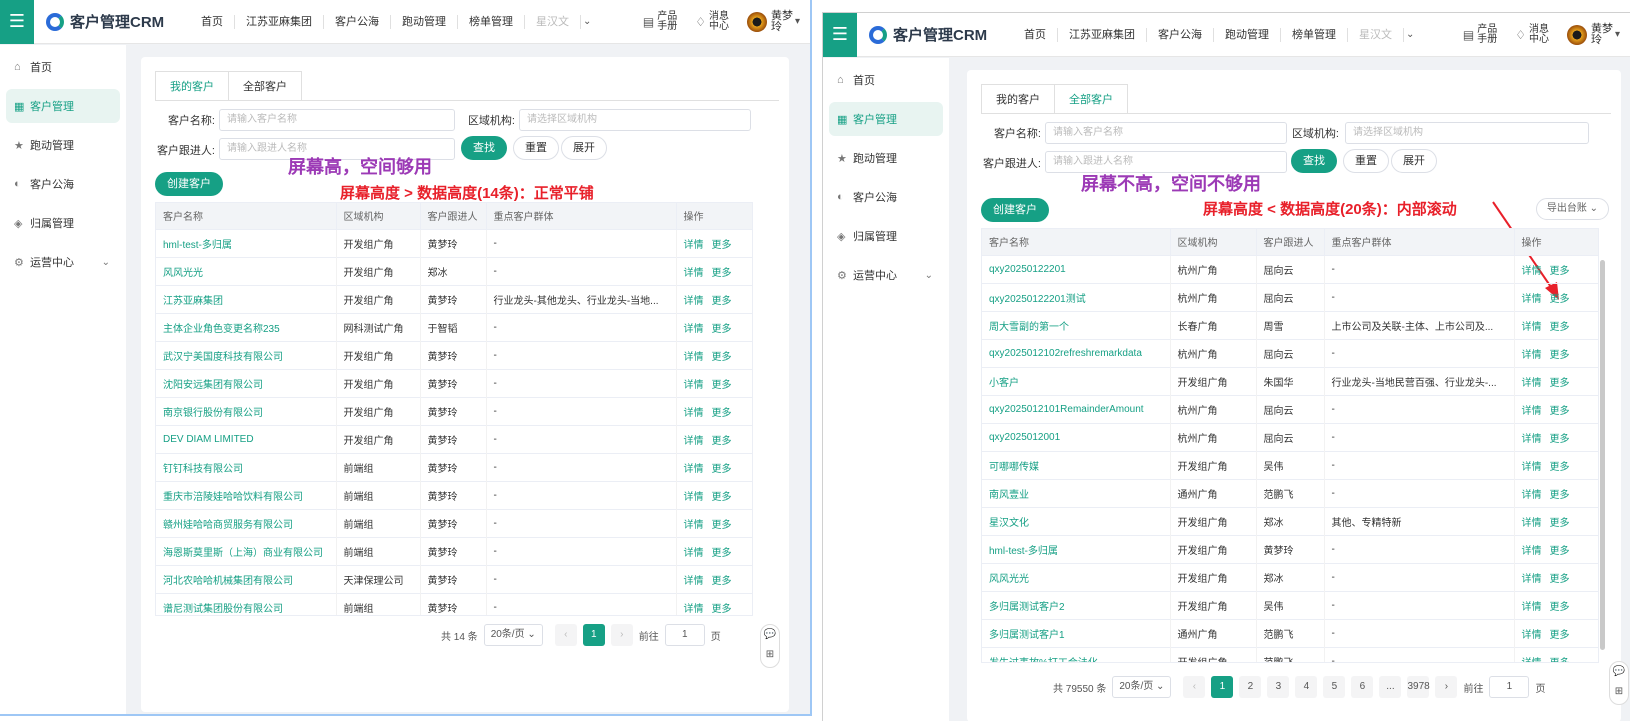  What do you see at coordinates (1314, 34) in the screenshot?
I see `nav-ranking: 榜单管理` at bounding box center [1314, 34].